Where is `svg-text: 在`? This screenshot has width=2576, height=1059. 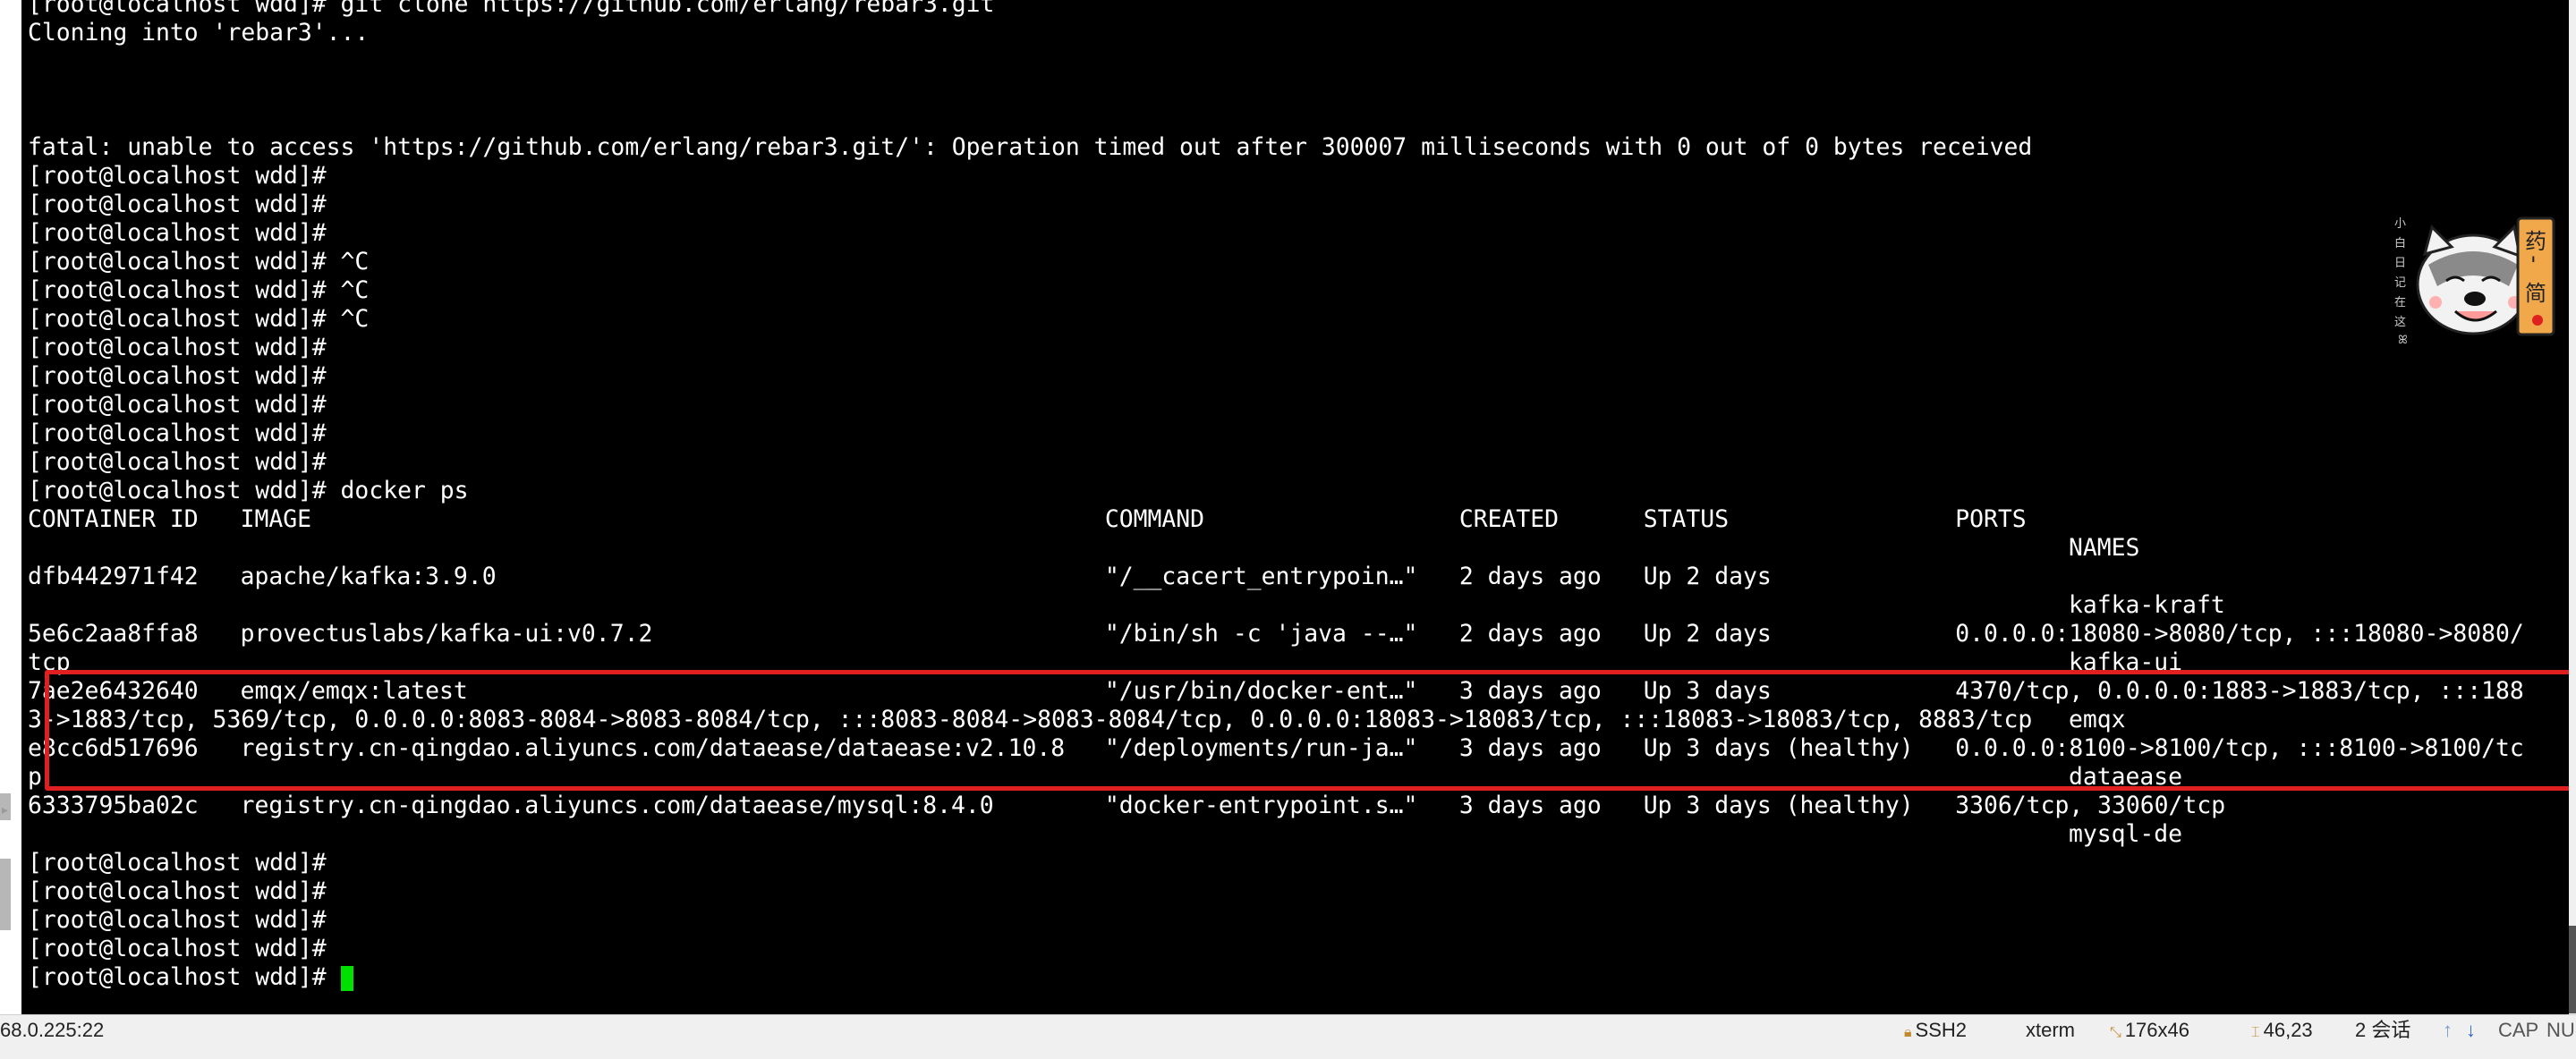
svg-text: 在 is located at coordinates (2400, 302).